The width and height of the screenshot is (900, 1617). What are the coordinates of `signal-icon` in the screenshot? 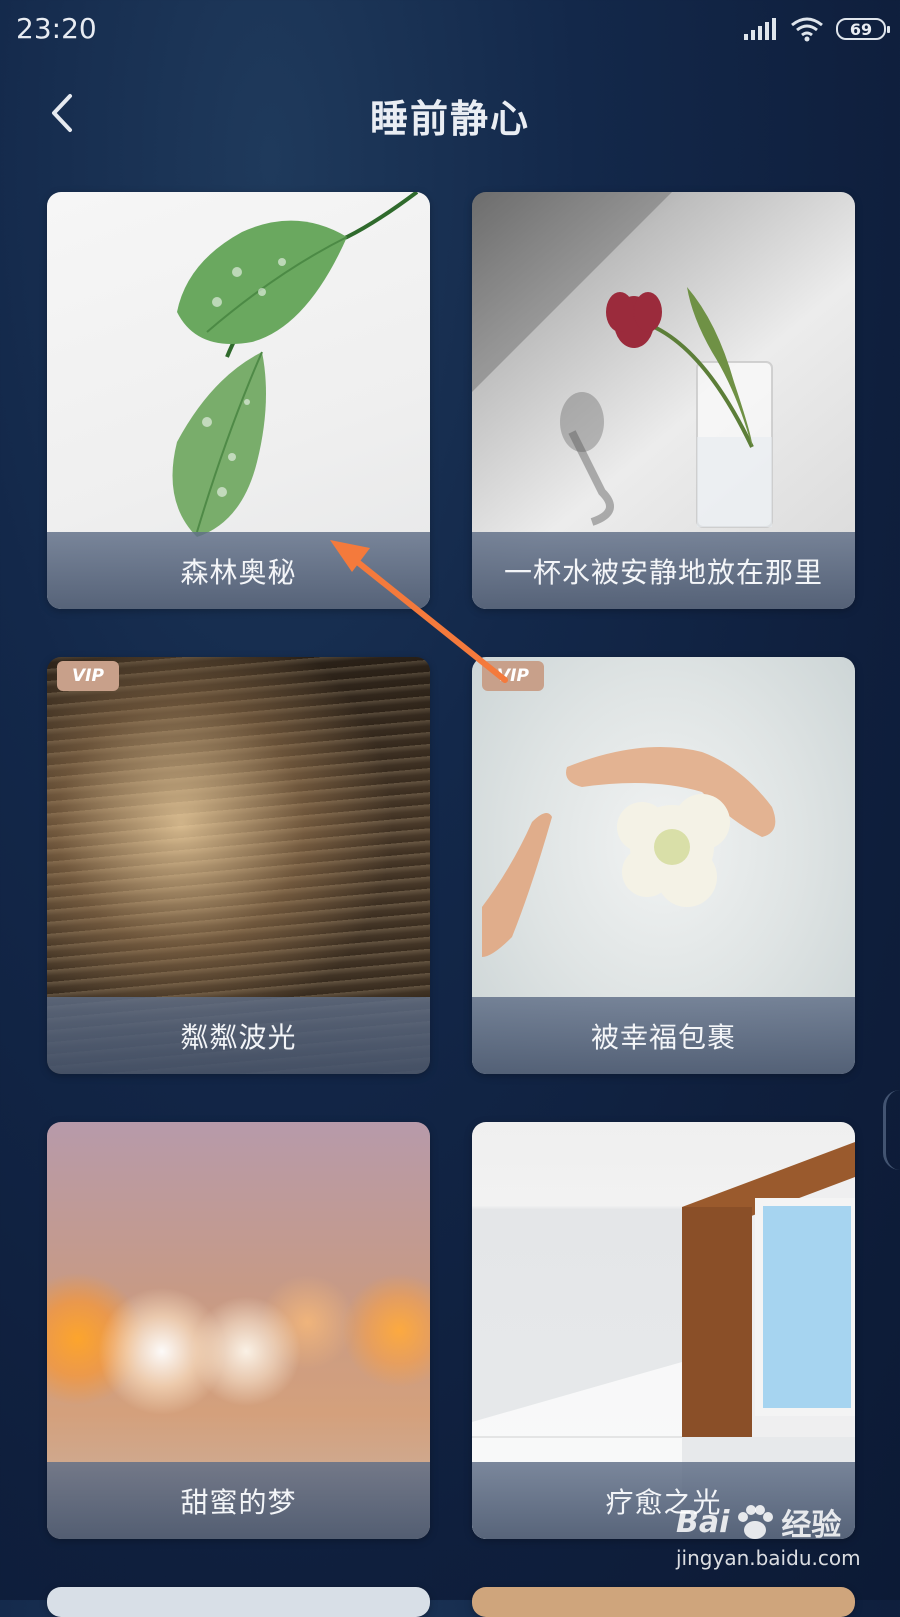 It's located at (760, 29).